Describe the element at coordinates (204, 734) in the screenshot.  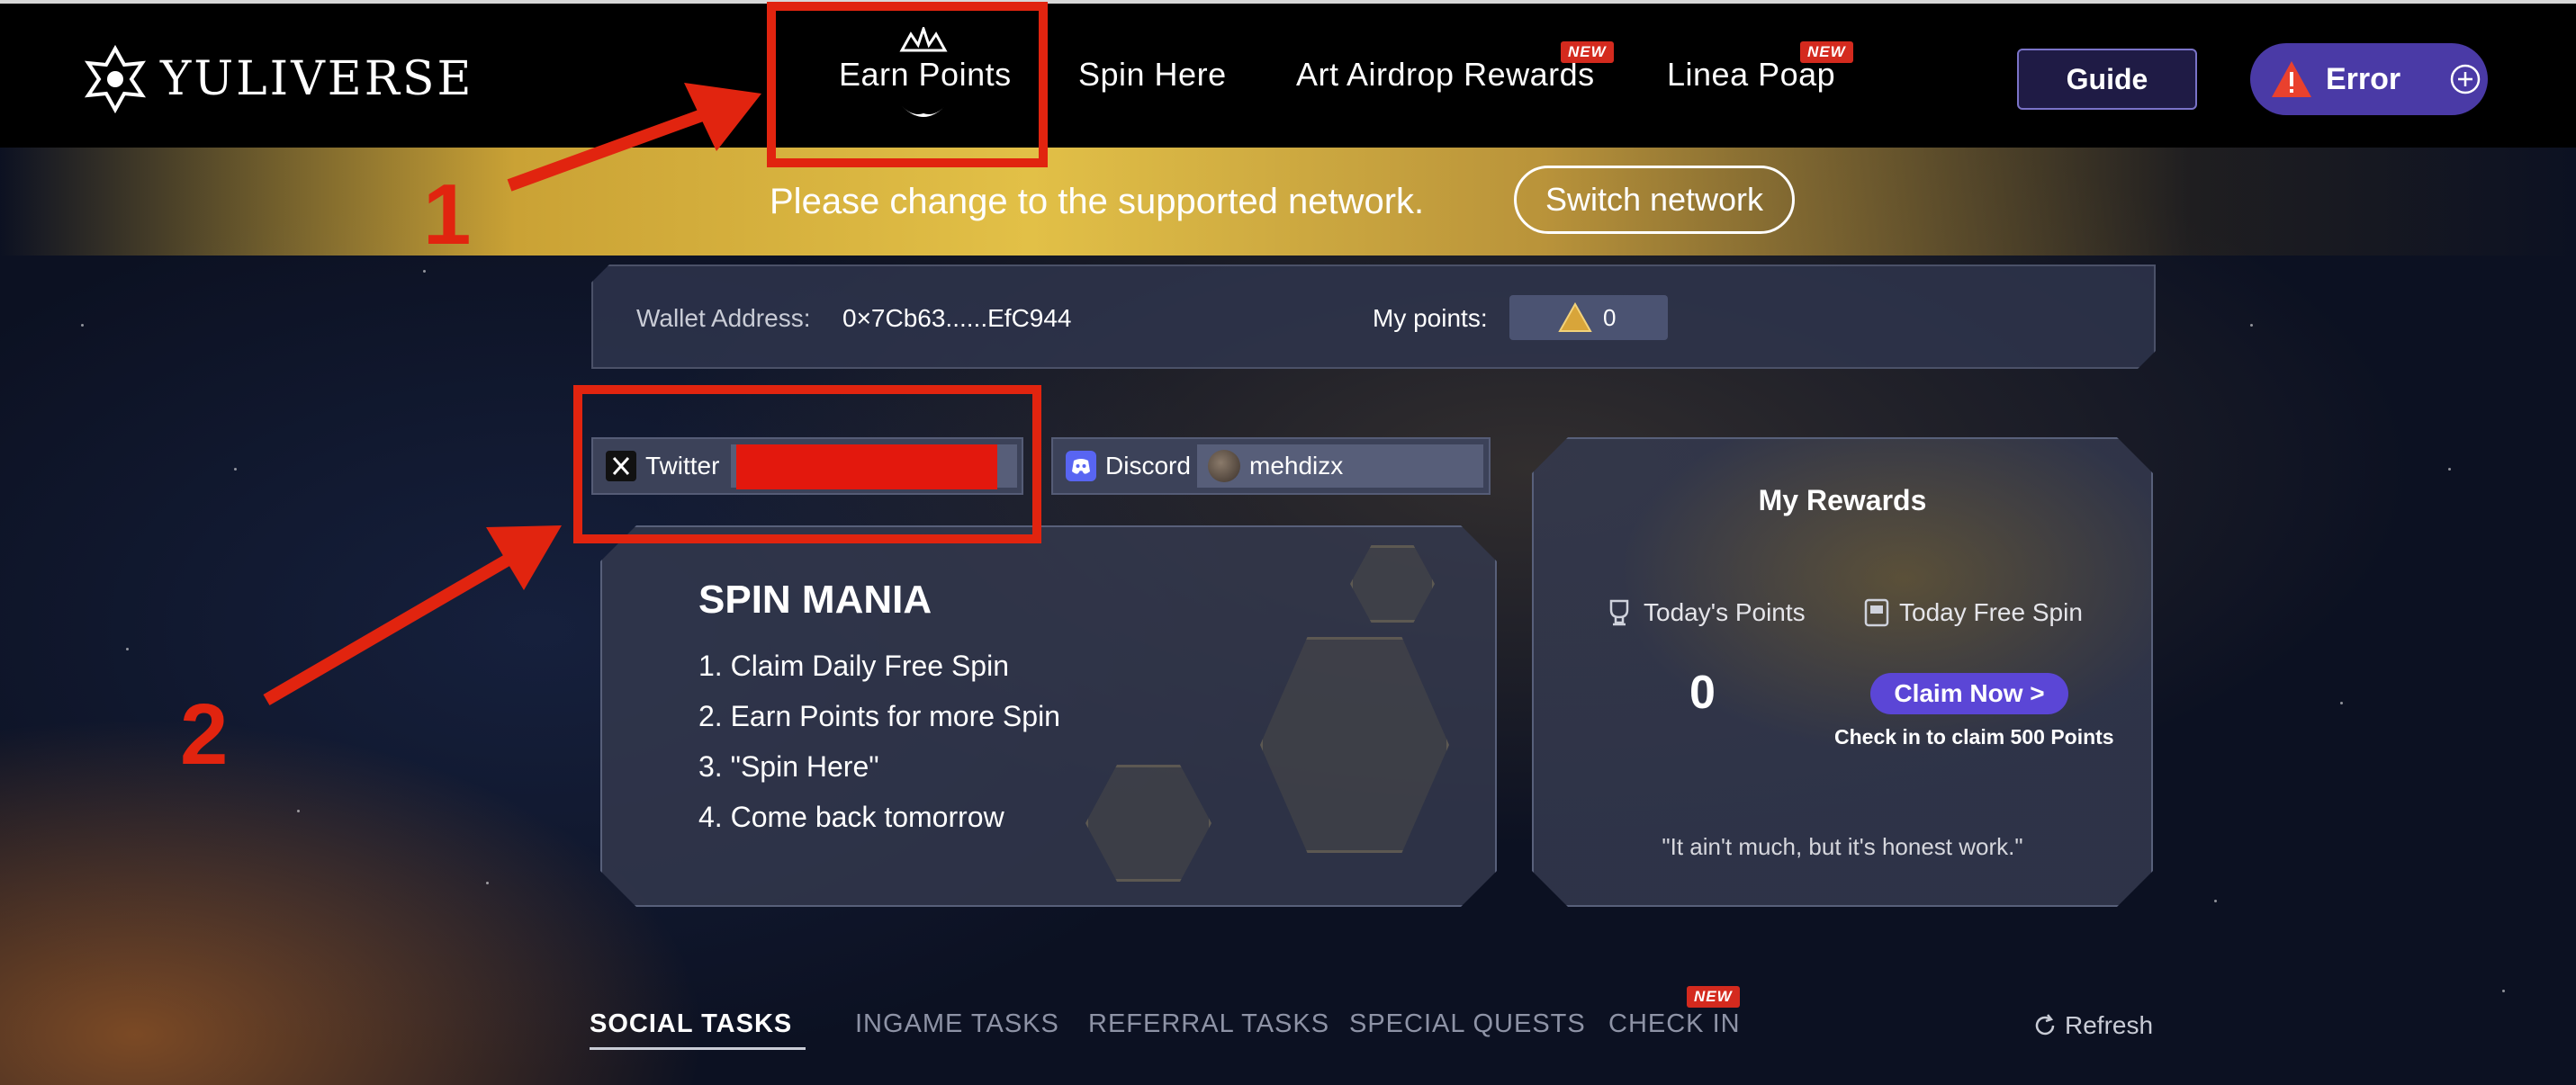
I see `annotation-number-2: 2` at that location.